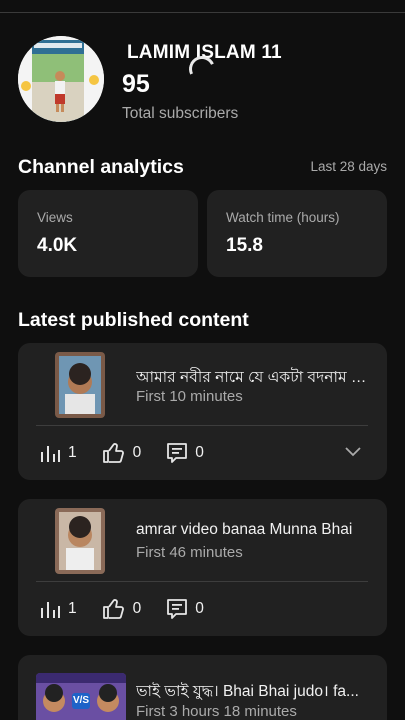 The width and height of the screenshot is (405, 720). What do you see at coordinates (136, 84) in the screenshot?
I see `subscriber-count: 95` at bounding box center [136, 84].